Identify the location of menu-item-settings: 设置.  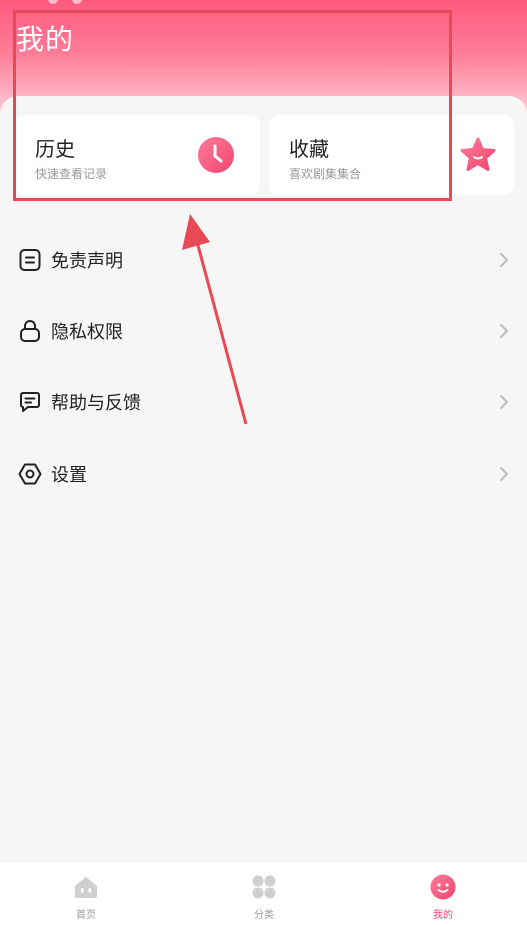
(263, 474).